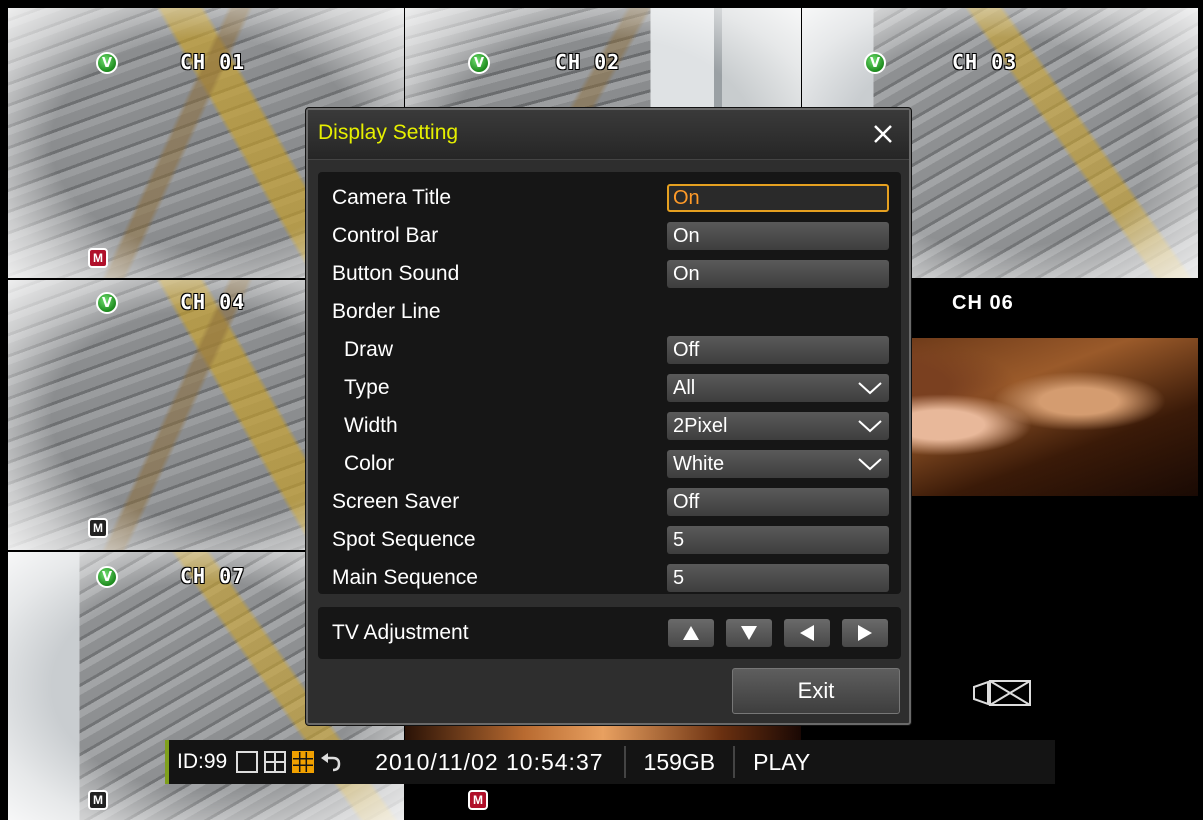 The height and width of the screenshot is (820, 1203). Describe the element at coordinates (371, 425) in the screenshot. I see `setting-label: Width` at that location.